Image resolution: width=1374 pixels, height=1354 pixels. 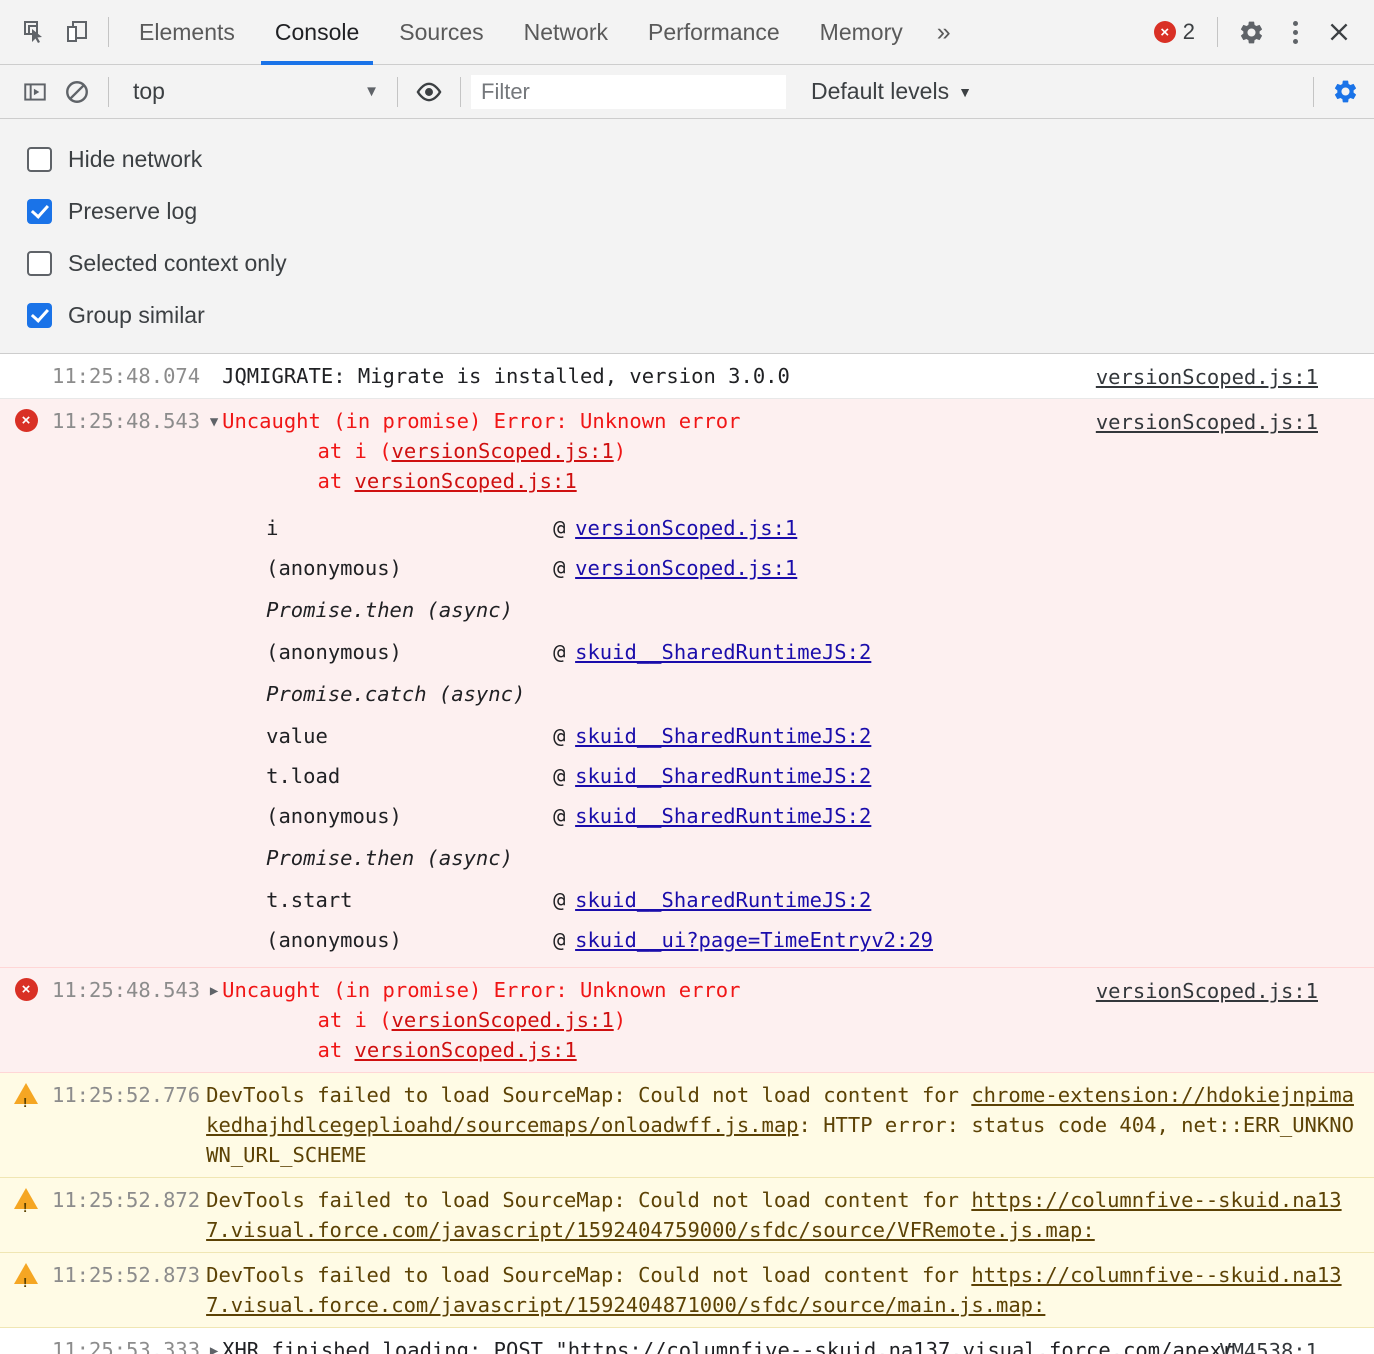 What do you see at coordinates (1345, 92) in the screenshot?
I see `console-settings-gear-icon` at bounding box center [1345, 92].